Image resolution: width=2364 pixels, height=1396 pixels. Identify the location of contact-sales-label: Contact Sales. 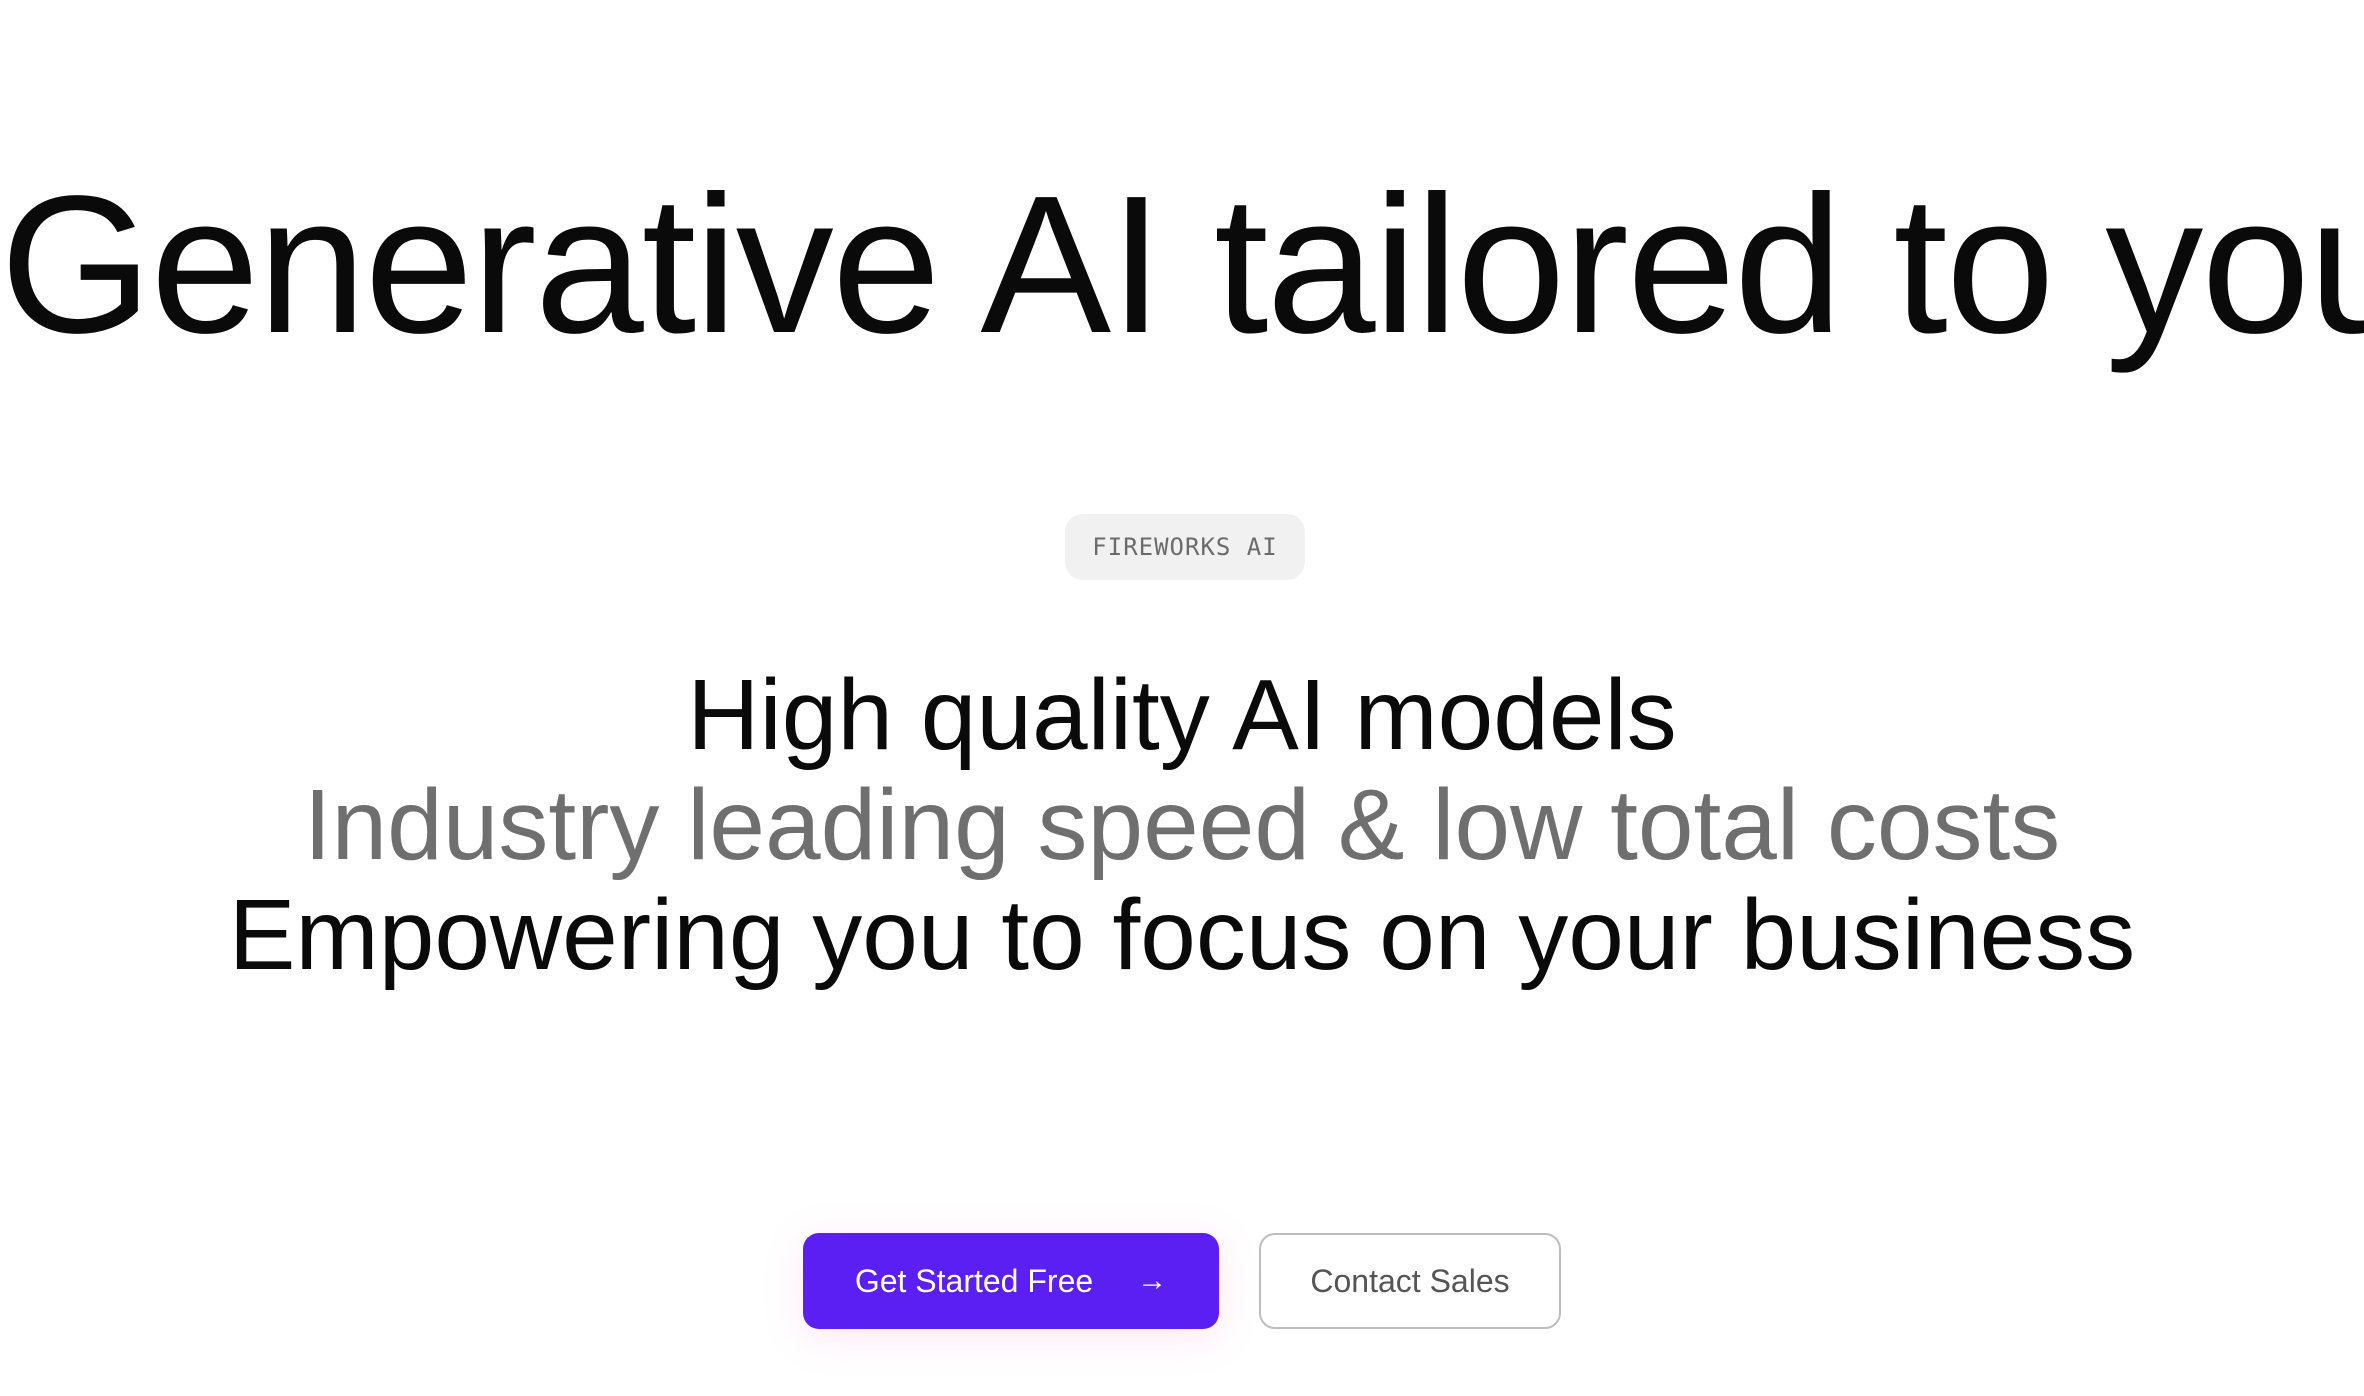
(1410, 1280).